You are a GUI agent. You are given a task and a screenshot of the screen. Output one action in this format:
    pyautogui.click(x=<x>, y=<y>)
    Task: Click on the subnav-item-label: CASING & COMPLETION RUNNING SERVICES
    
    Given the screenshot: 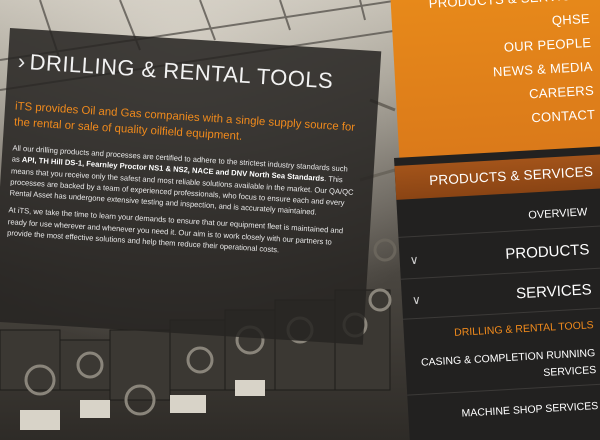 What is the action you would take?
    pyautogui.click(x=508, y=363)
    